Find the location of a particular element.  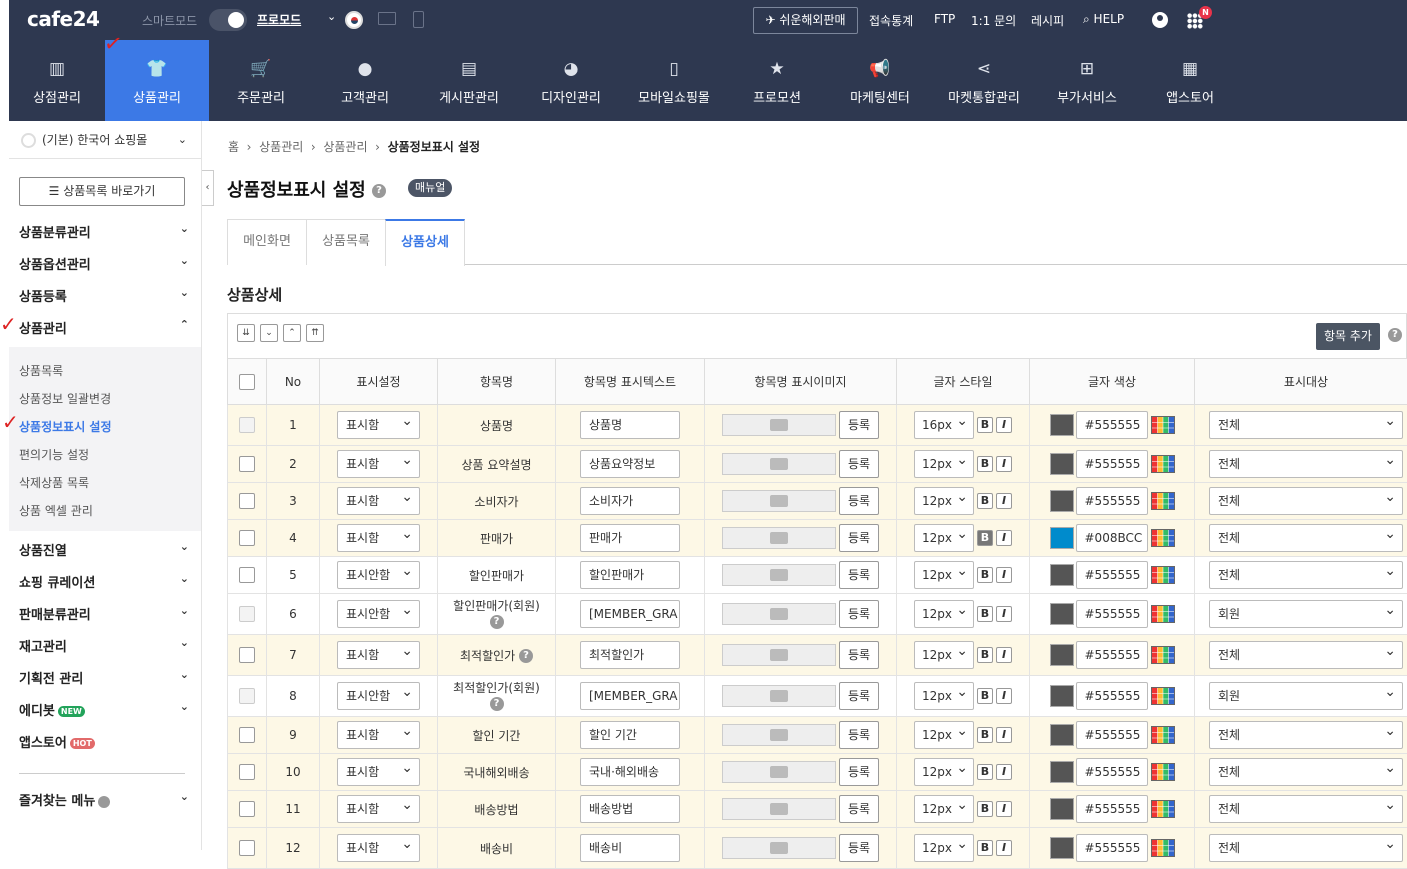

tab-list: 상품목록 is located at coordinates (346, 242).